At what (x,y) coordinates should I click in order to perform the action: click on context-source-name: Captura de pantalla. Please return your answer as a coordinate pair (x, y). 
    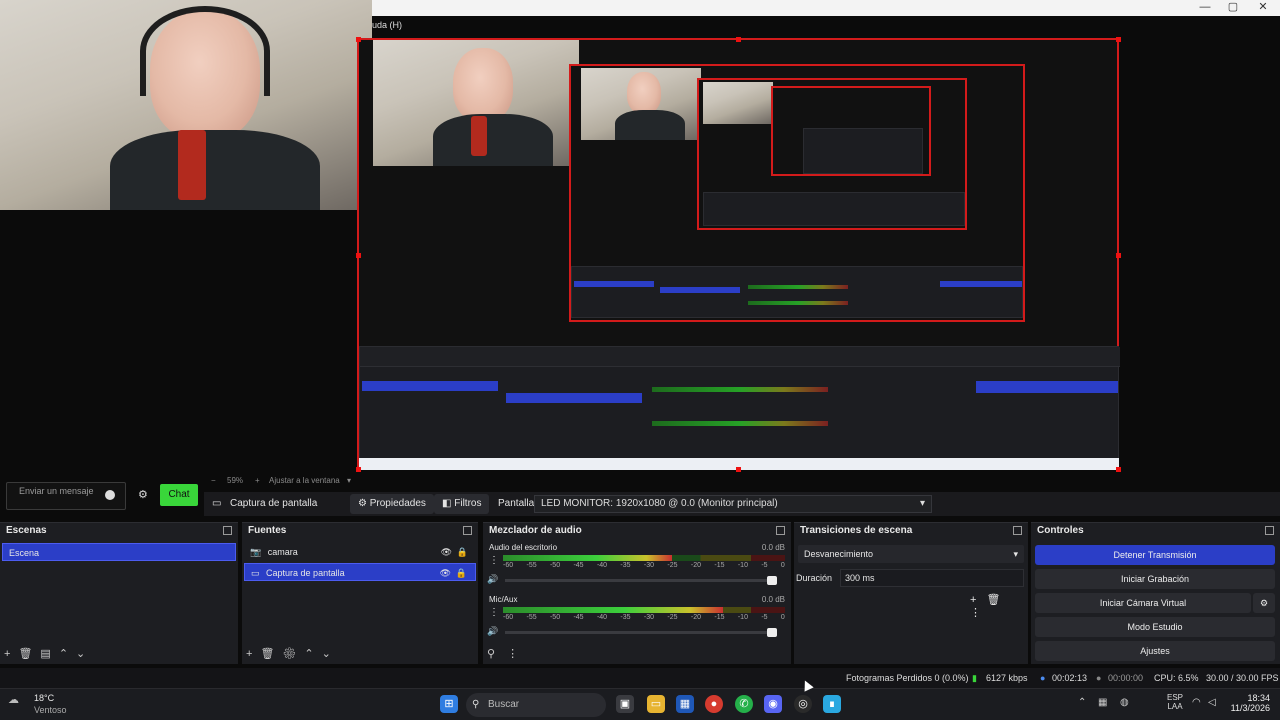
    Looking at the image, I should click on (274, 503).